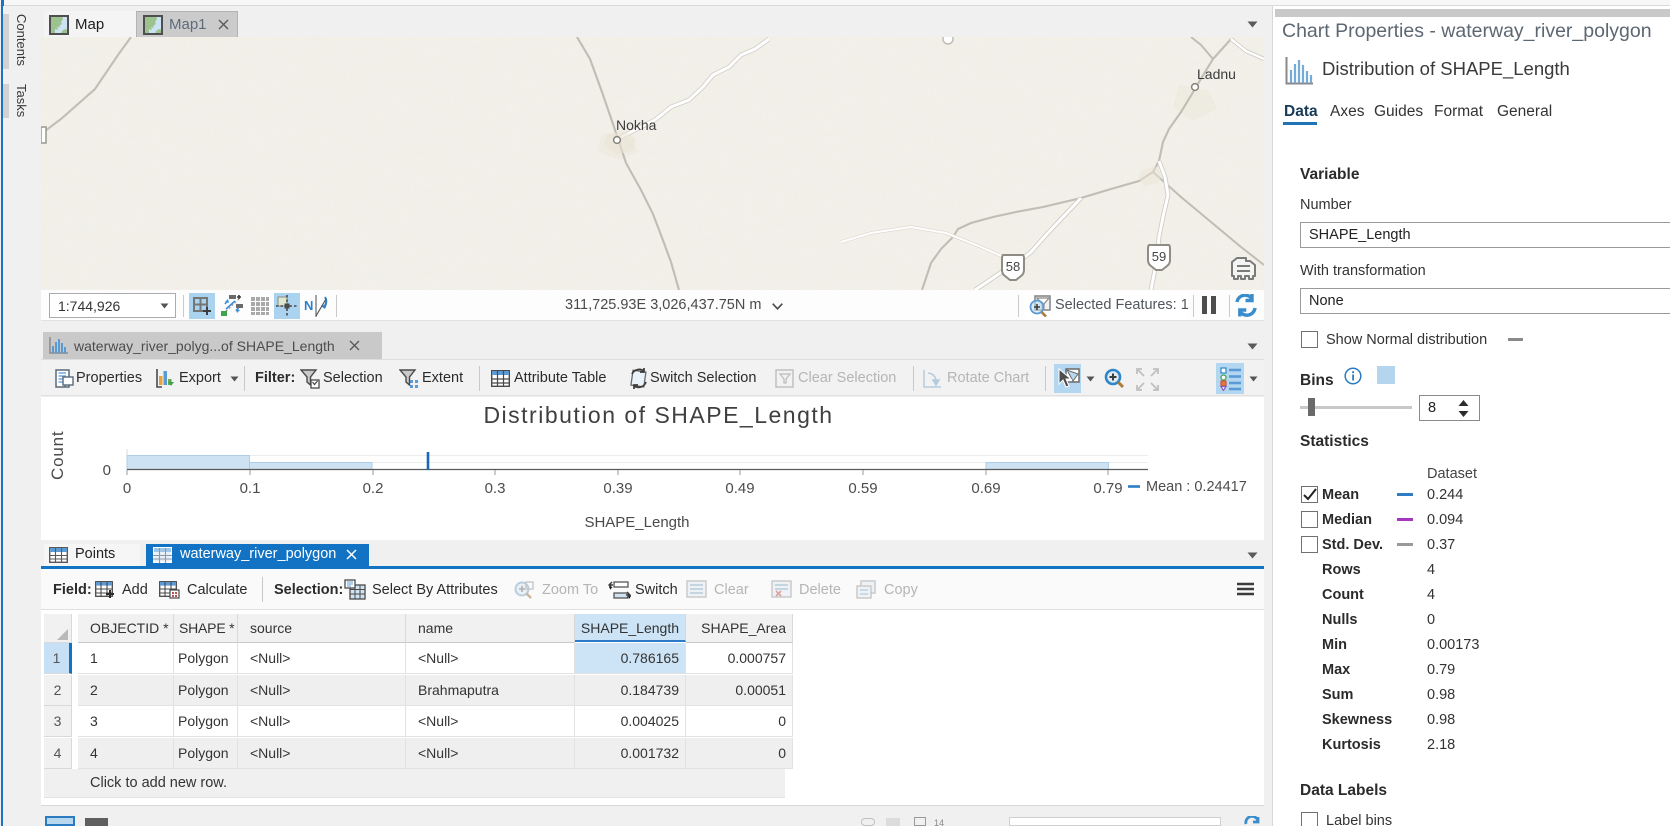 This screenshot has width=1670, height=826. What do you see at coordinates (1013, 266) in the screenshot?
I see `svg-text: 58` at bounding box center [1013, 266].